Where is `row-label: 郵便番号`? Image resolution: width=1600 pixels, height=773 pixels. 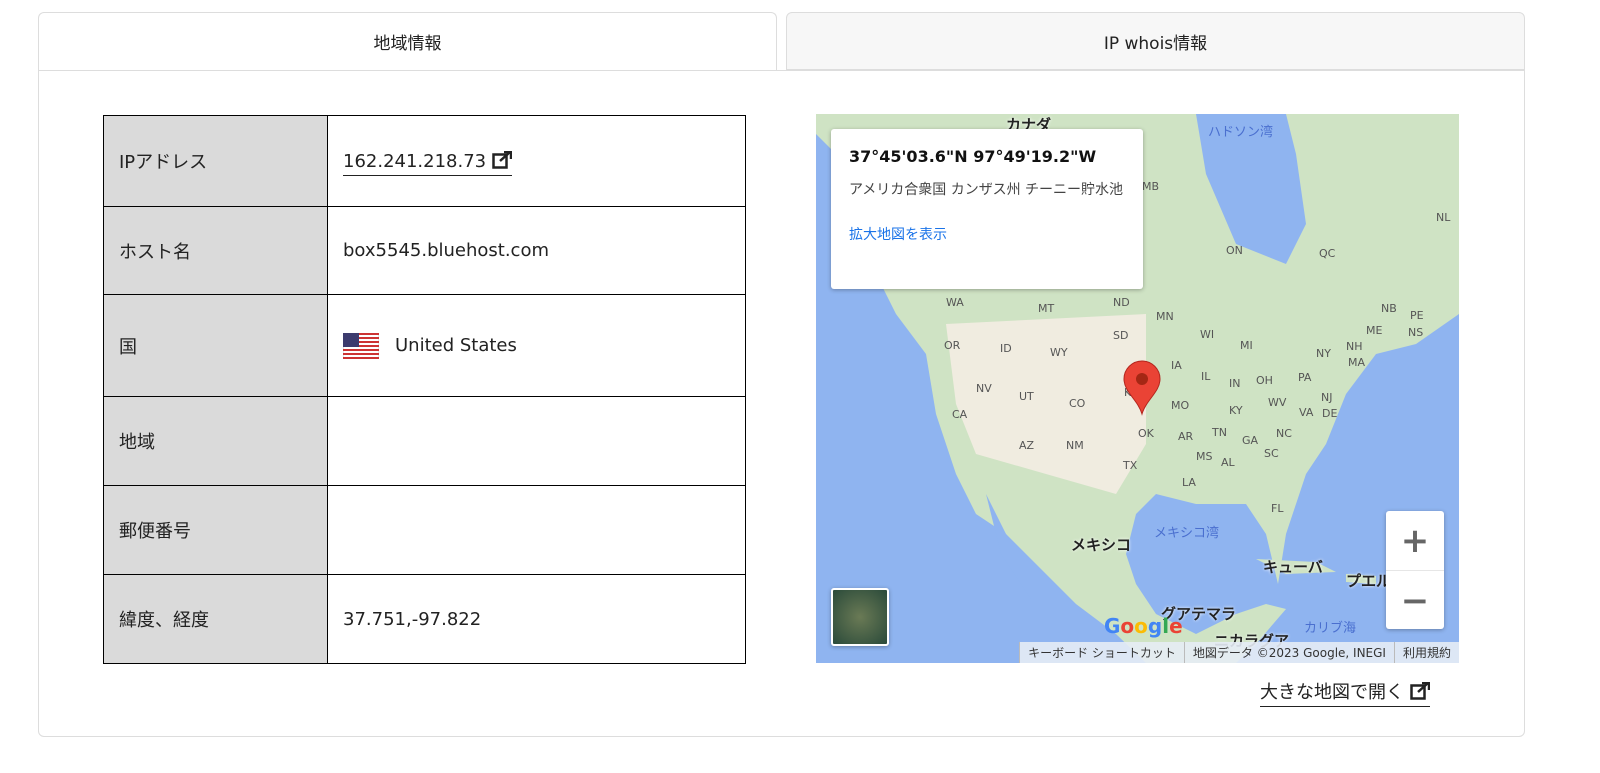
row-label: 郵便番号 is located at coordinates (215, 530).